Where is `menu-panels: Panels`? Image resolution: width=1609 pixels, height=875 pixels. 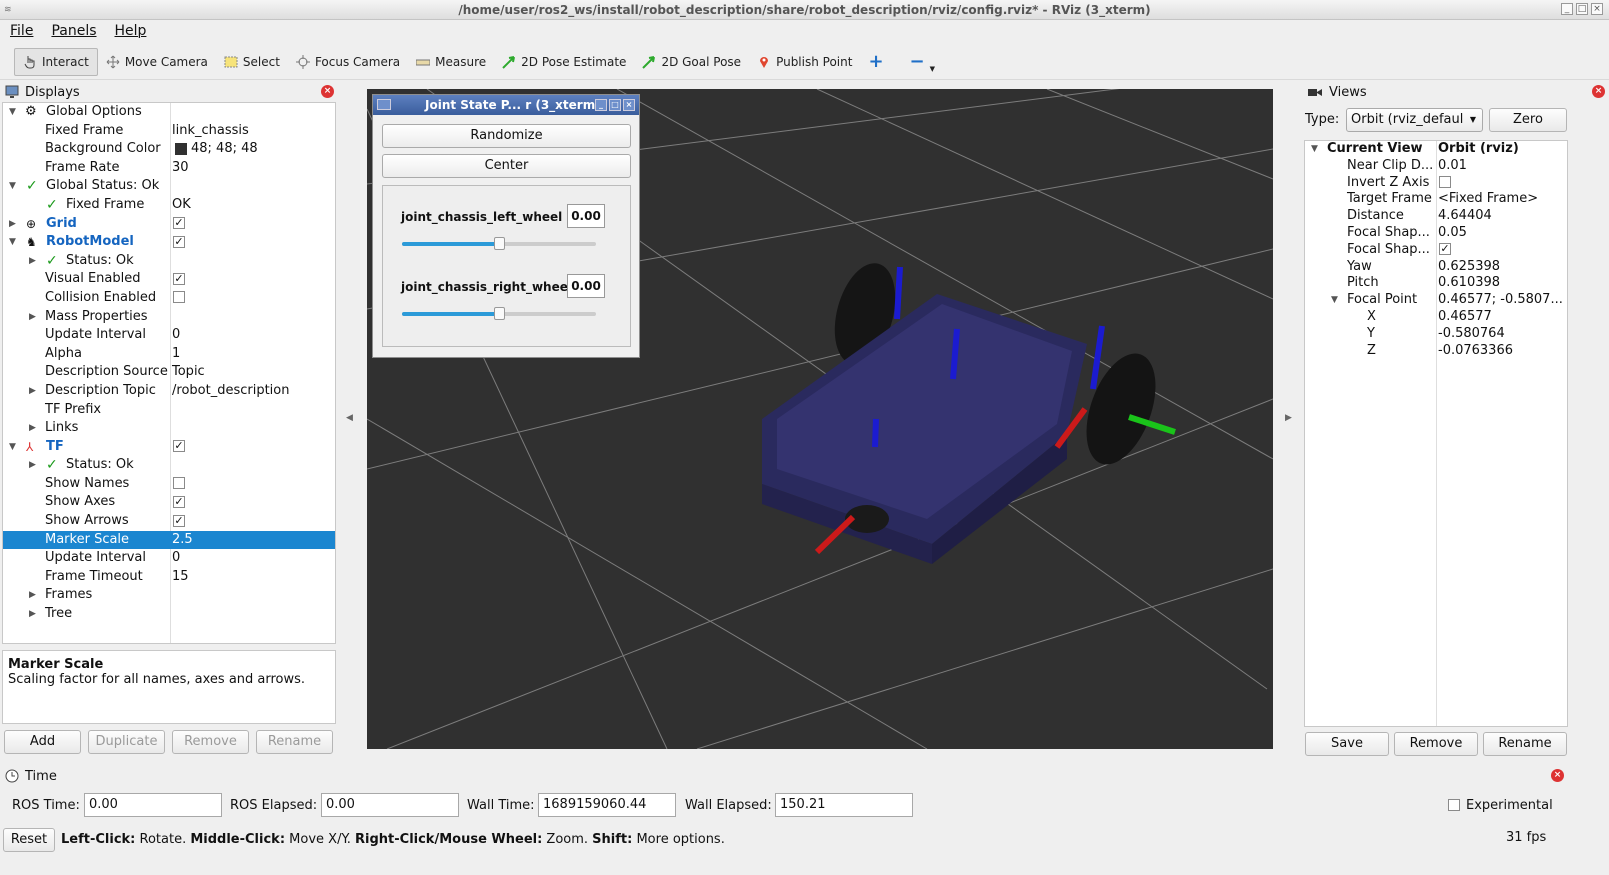
menu-panels: Panels is located at coordinates (73, 31).